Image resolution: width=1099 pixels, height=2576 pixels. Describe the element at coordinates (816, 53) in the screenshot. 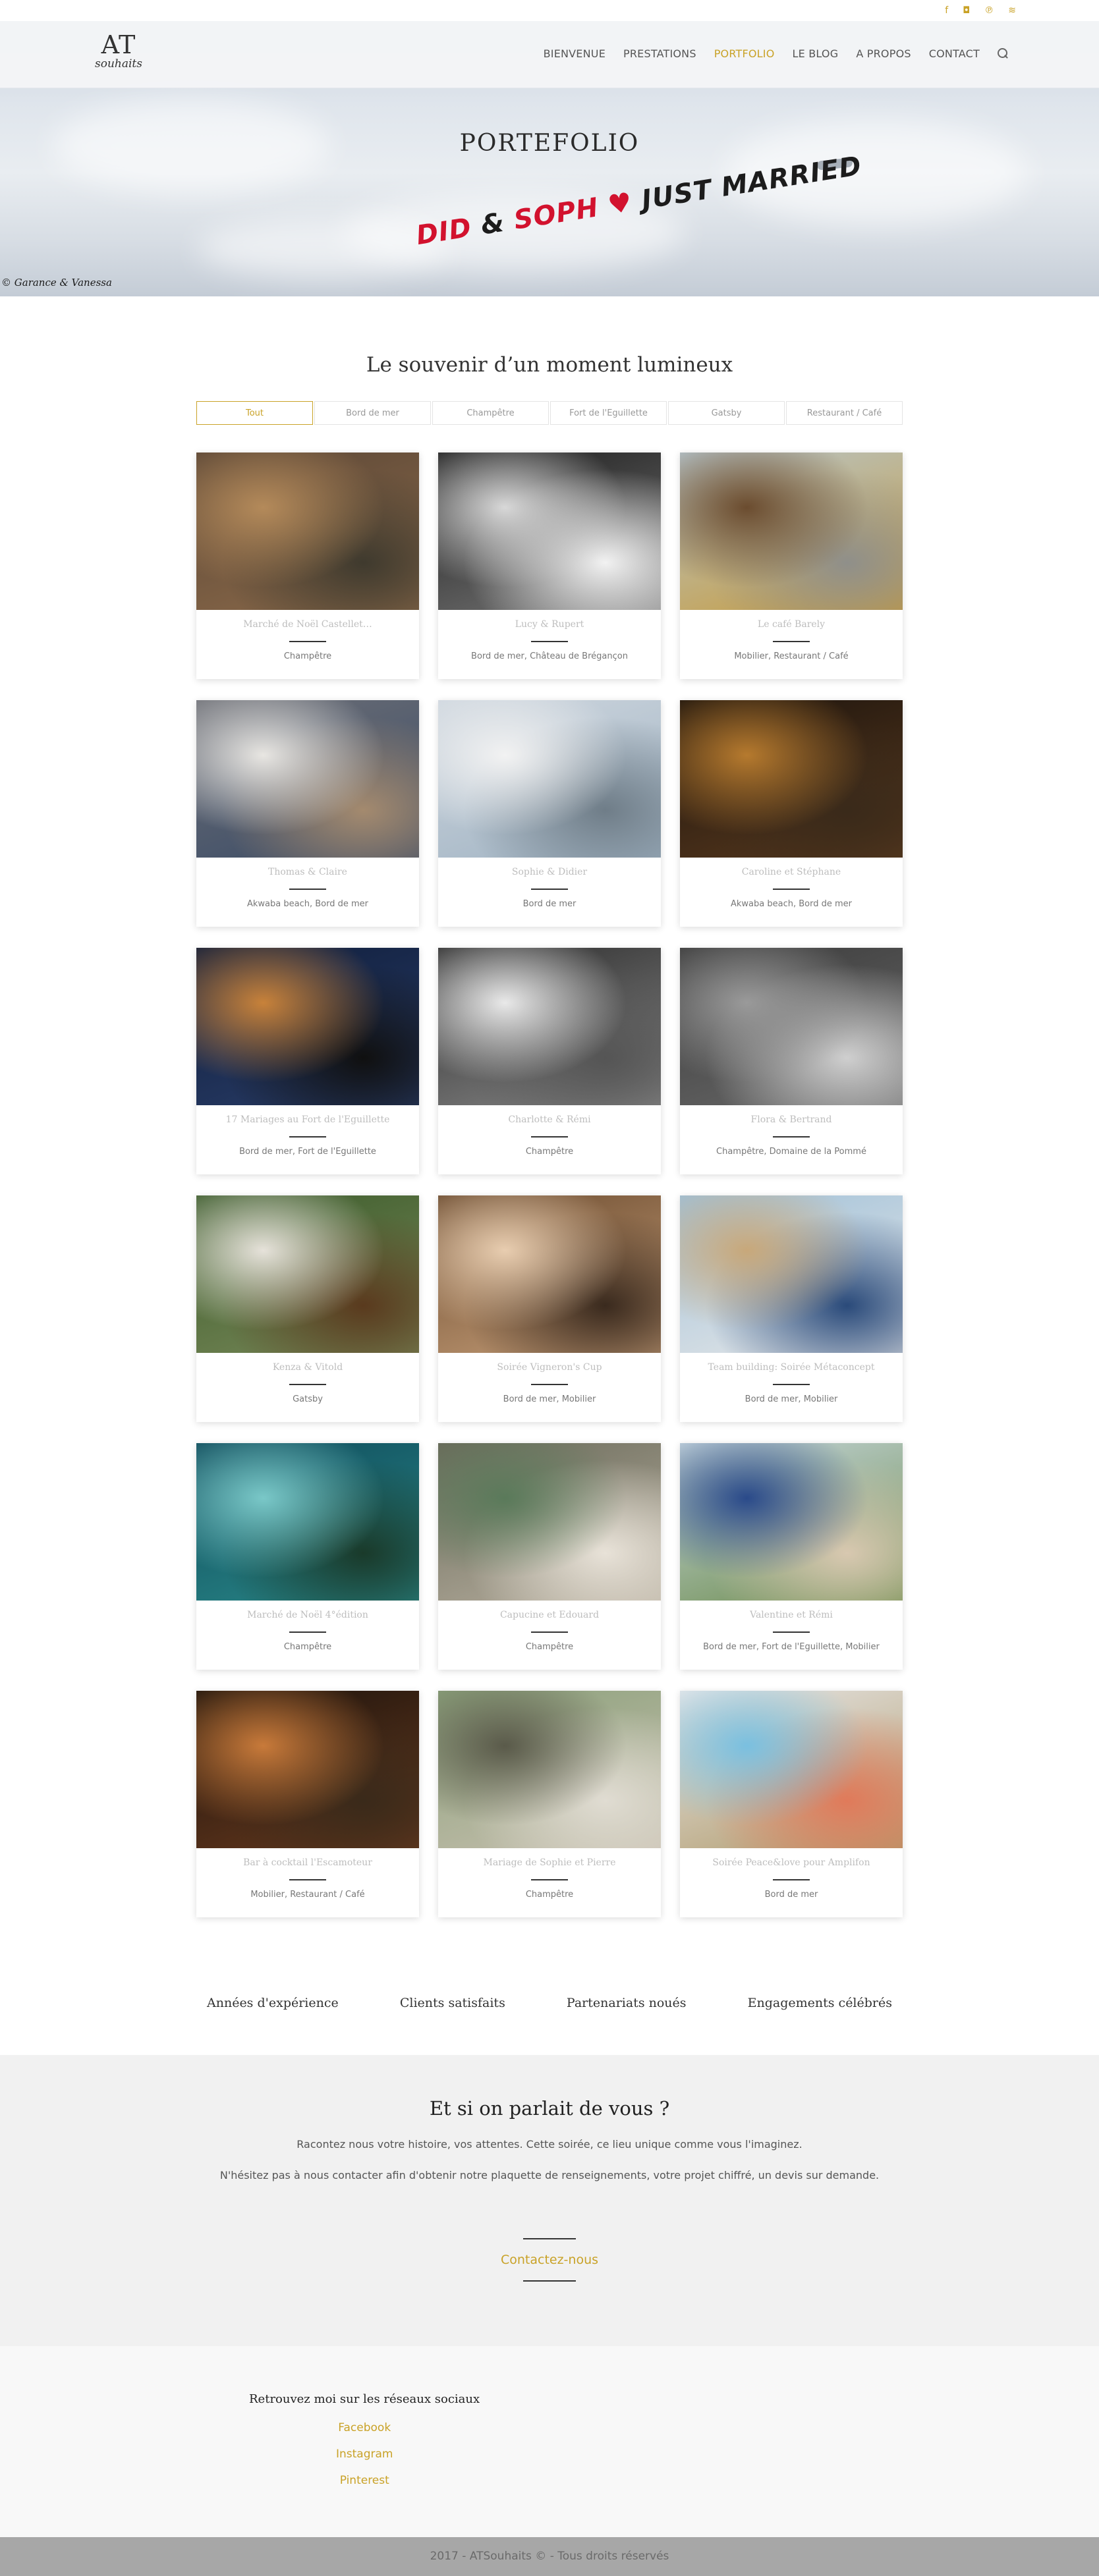

I see `nav-item-le-blog: LE BLOG` at that location.